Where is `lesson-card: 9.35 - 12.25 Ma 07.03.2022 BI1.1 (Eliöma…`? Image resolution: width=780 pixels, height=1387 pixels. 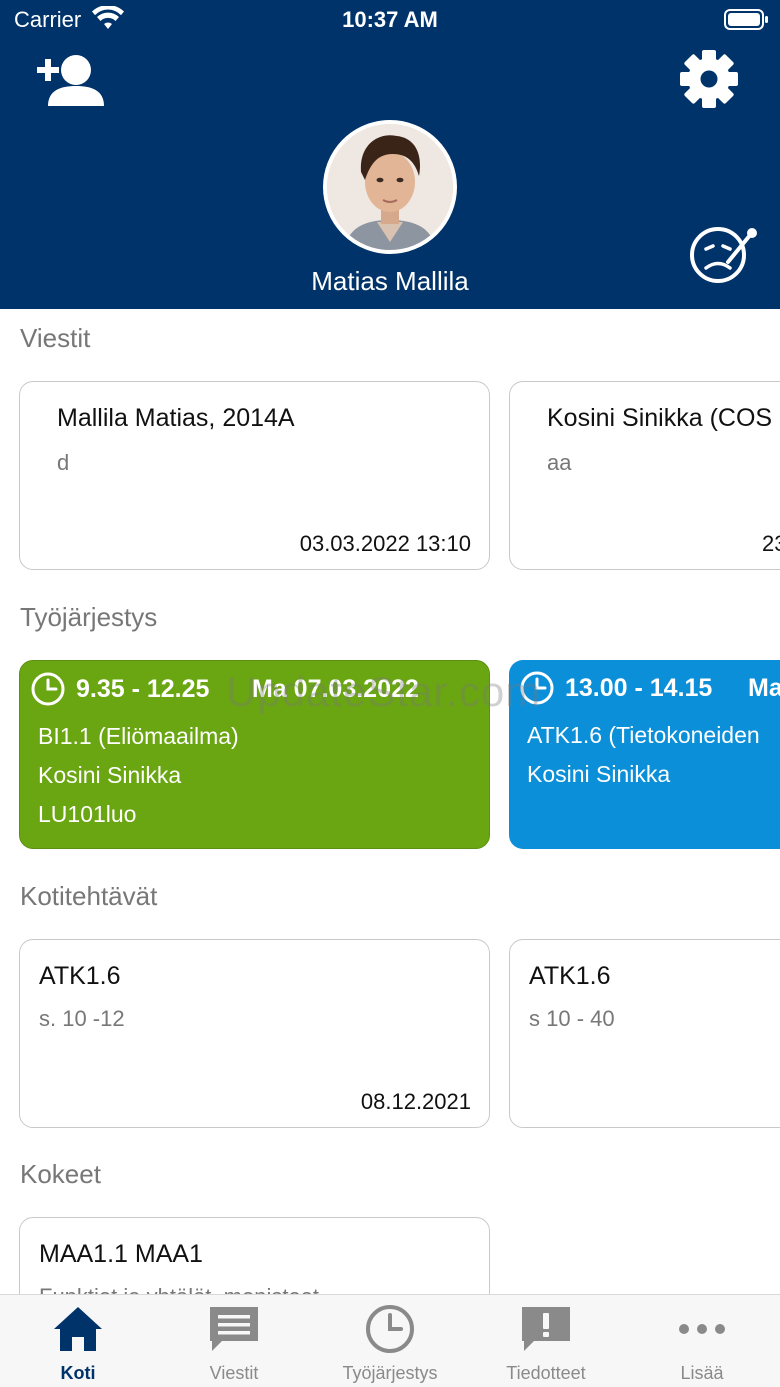
lesson-card: 9.35 - 12.25 Ma 07.03.2022 BI1.1 (Eliöma… is located at coordinates (254, 754).